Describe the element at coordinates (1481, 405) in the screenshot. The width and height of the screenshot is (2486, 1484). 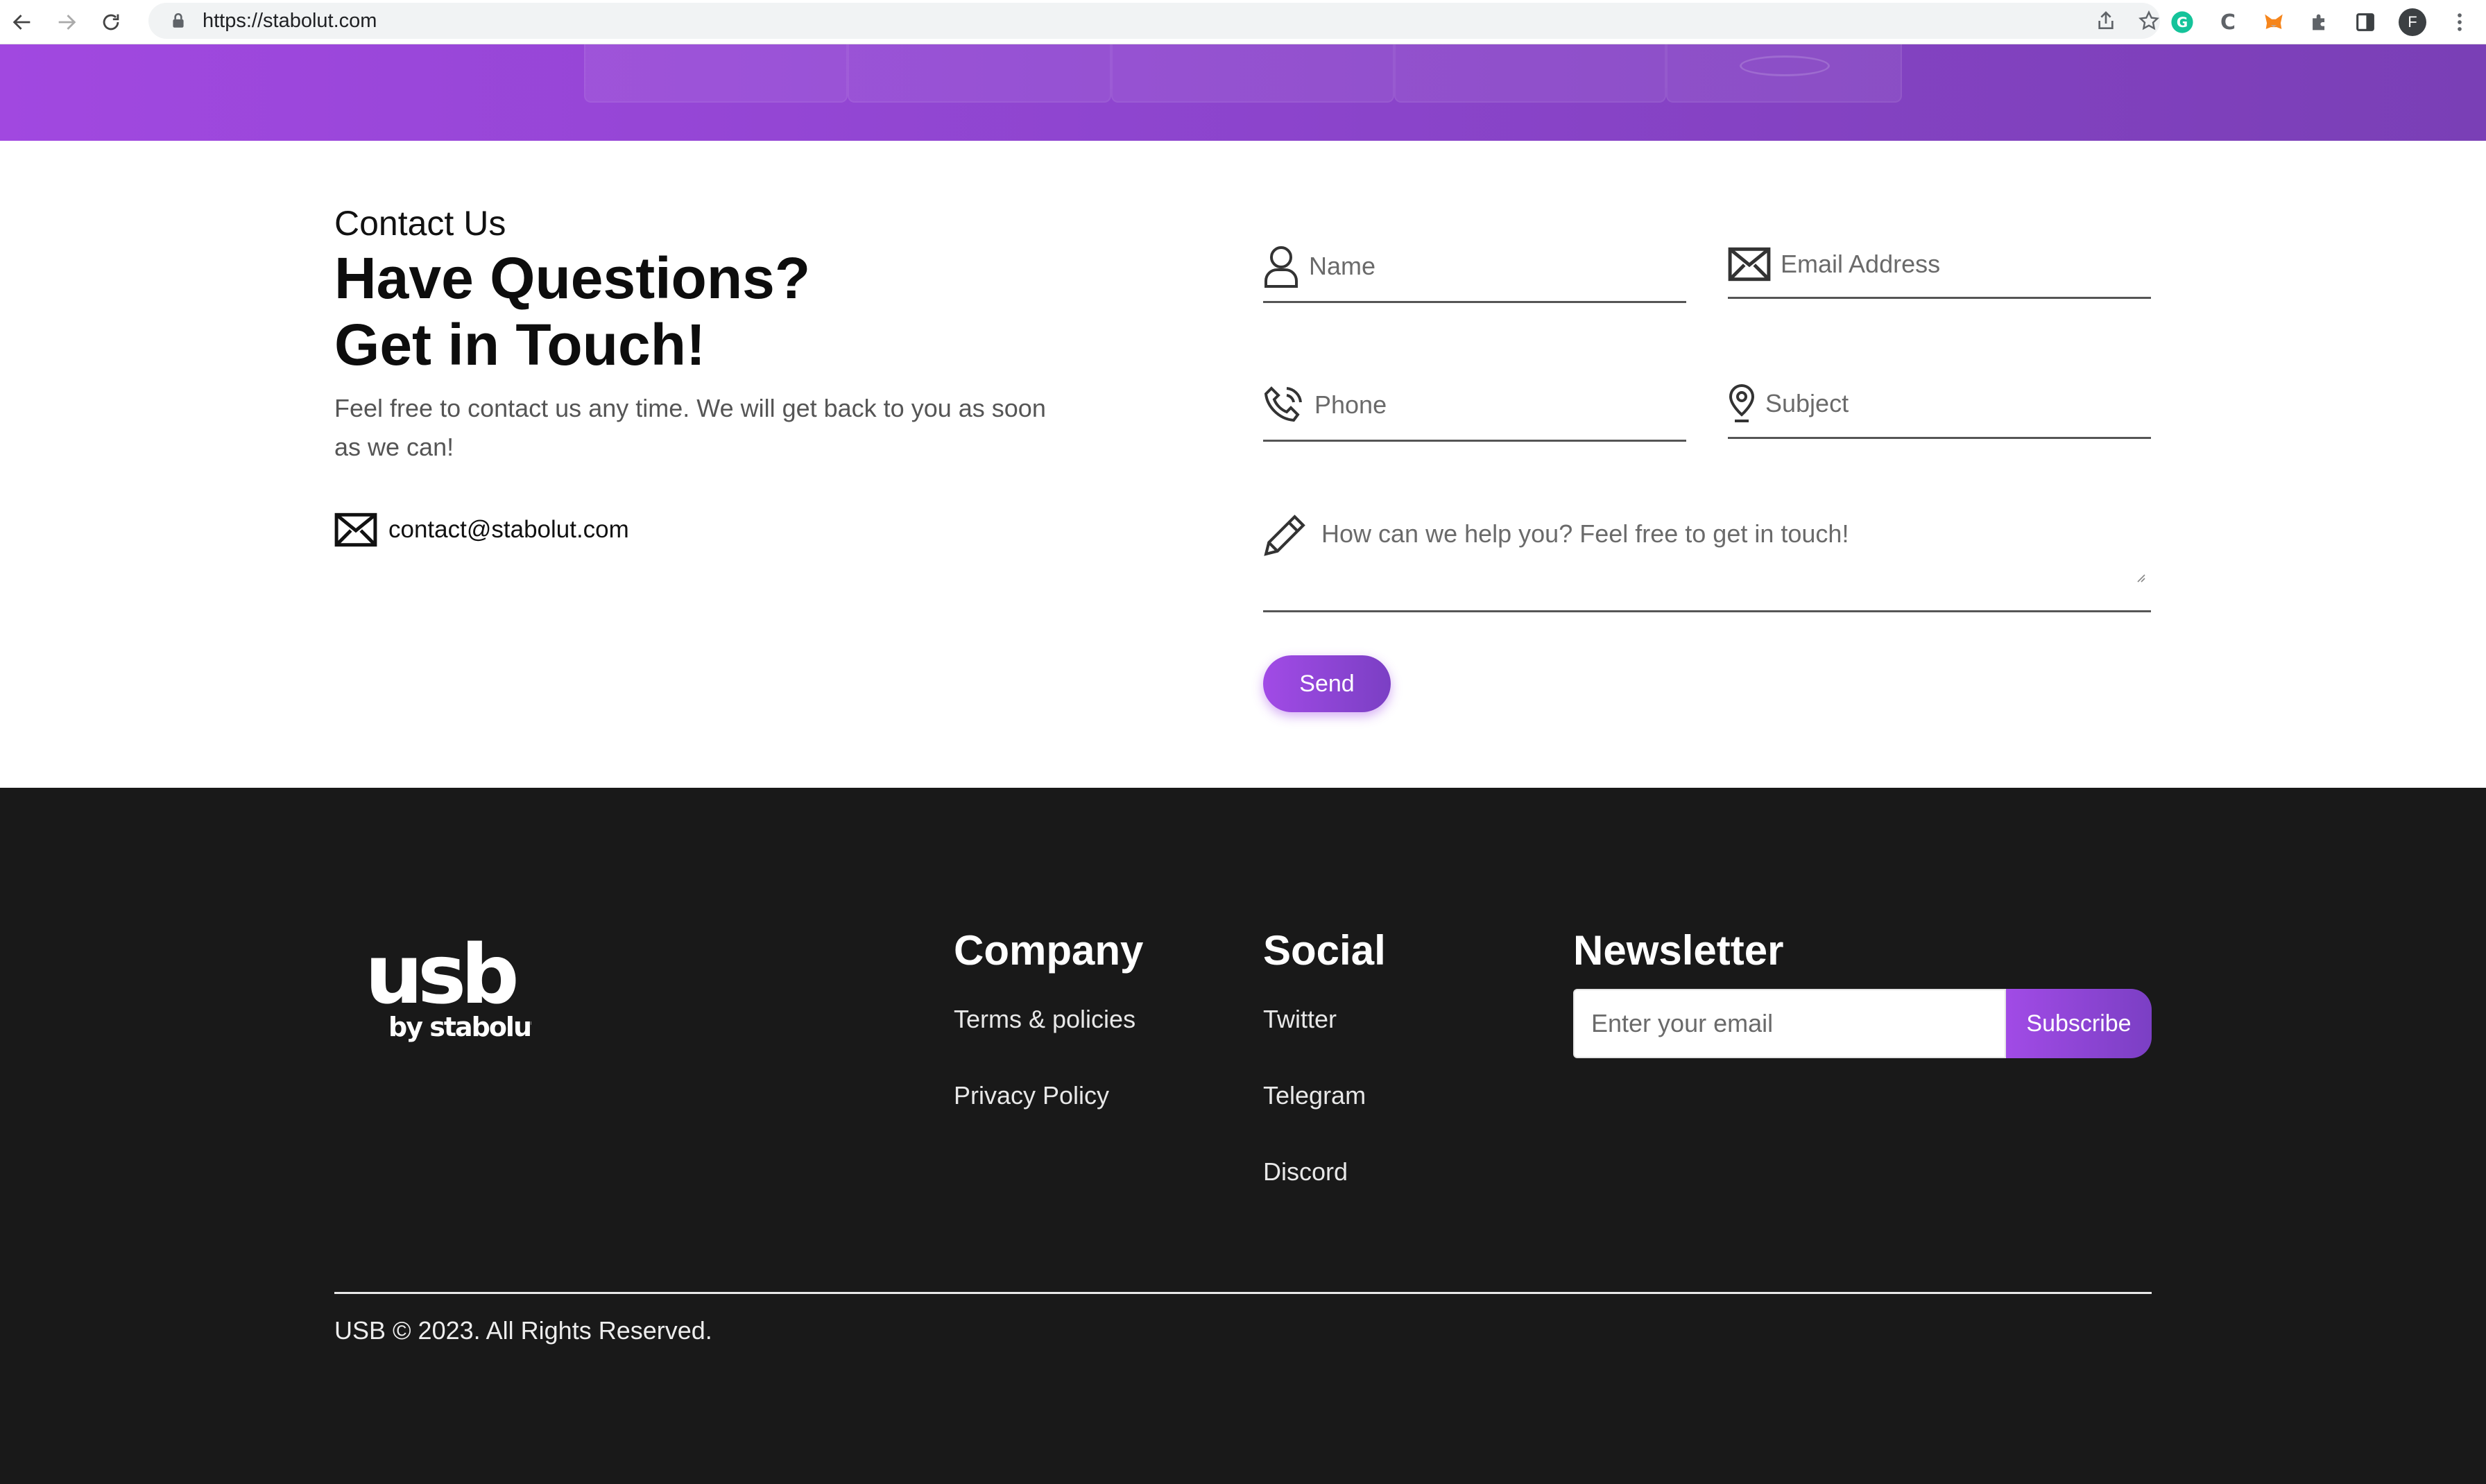
I see `phone-input` at that location.